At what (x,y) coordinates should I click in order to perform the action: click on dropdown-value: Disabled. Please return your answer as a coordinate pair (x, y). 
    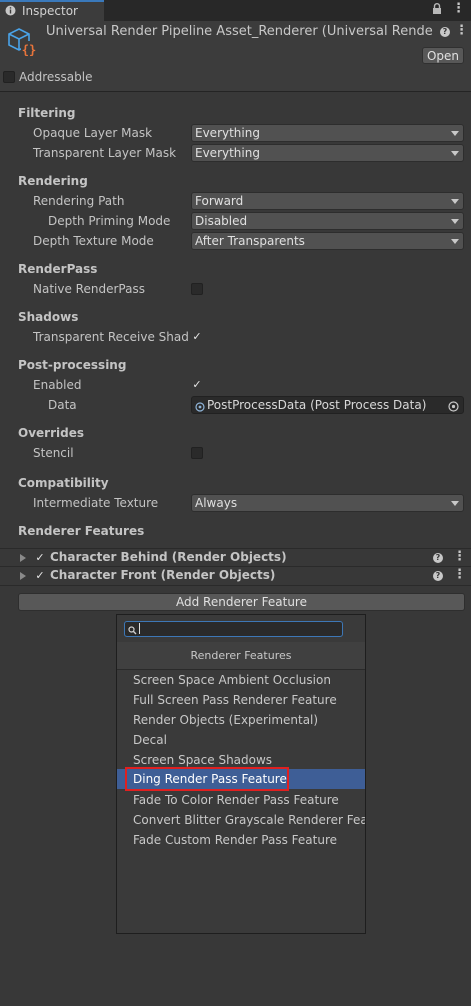
    Looking at the image, I should click on (221, 221).